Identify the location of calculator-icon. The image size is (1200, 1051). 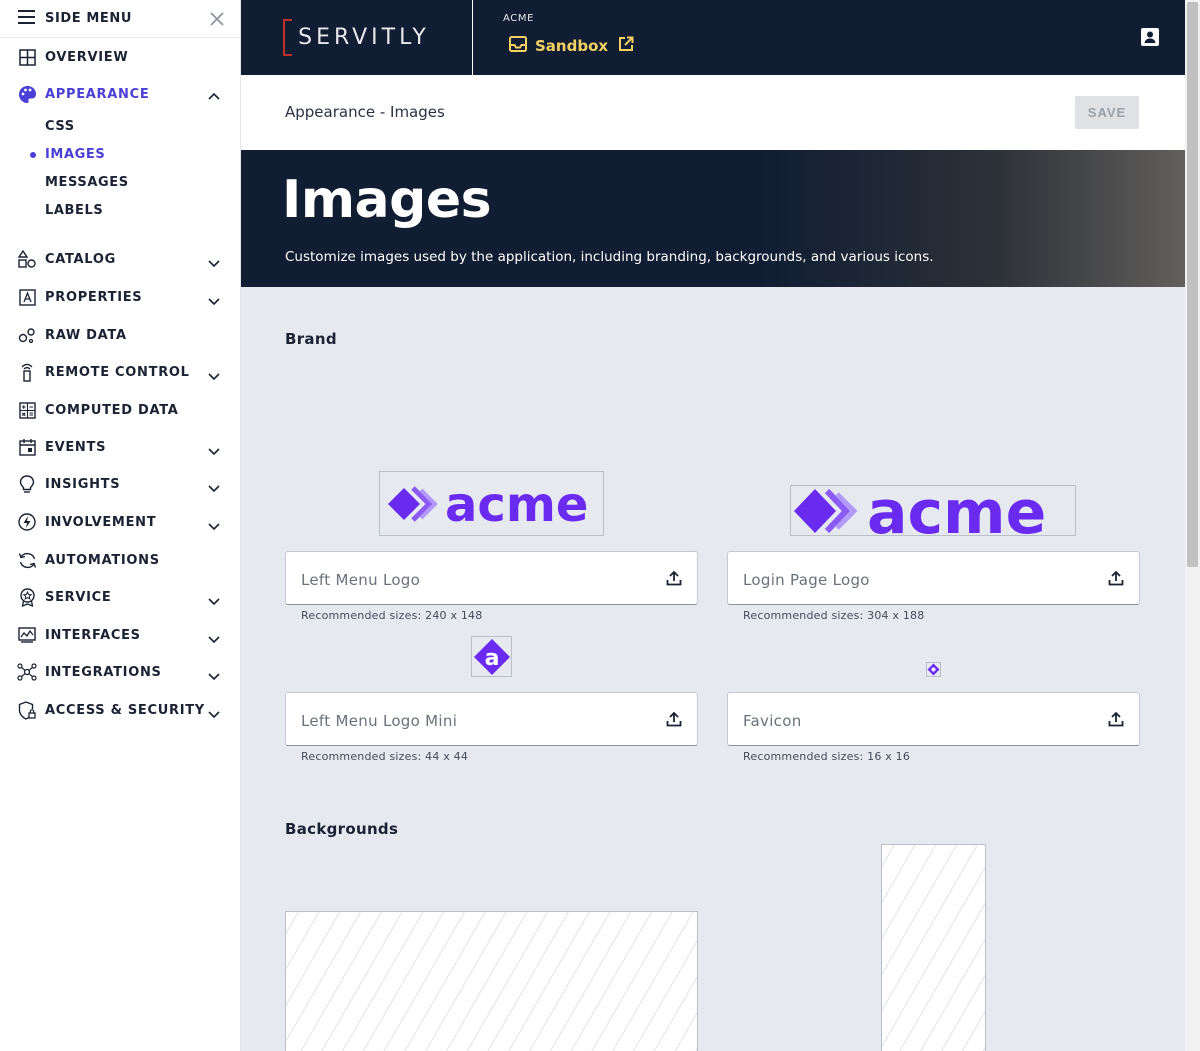
(27, 410).